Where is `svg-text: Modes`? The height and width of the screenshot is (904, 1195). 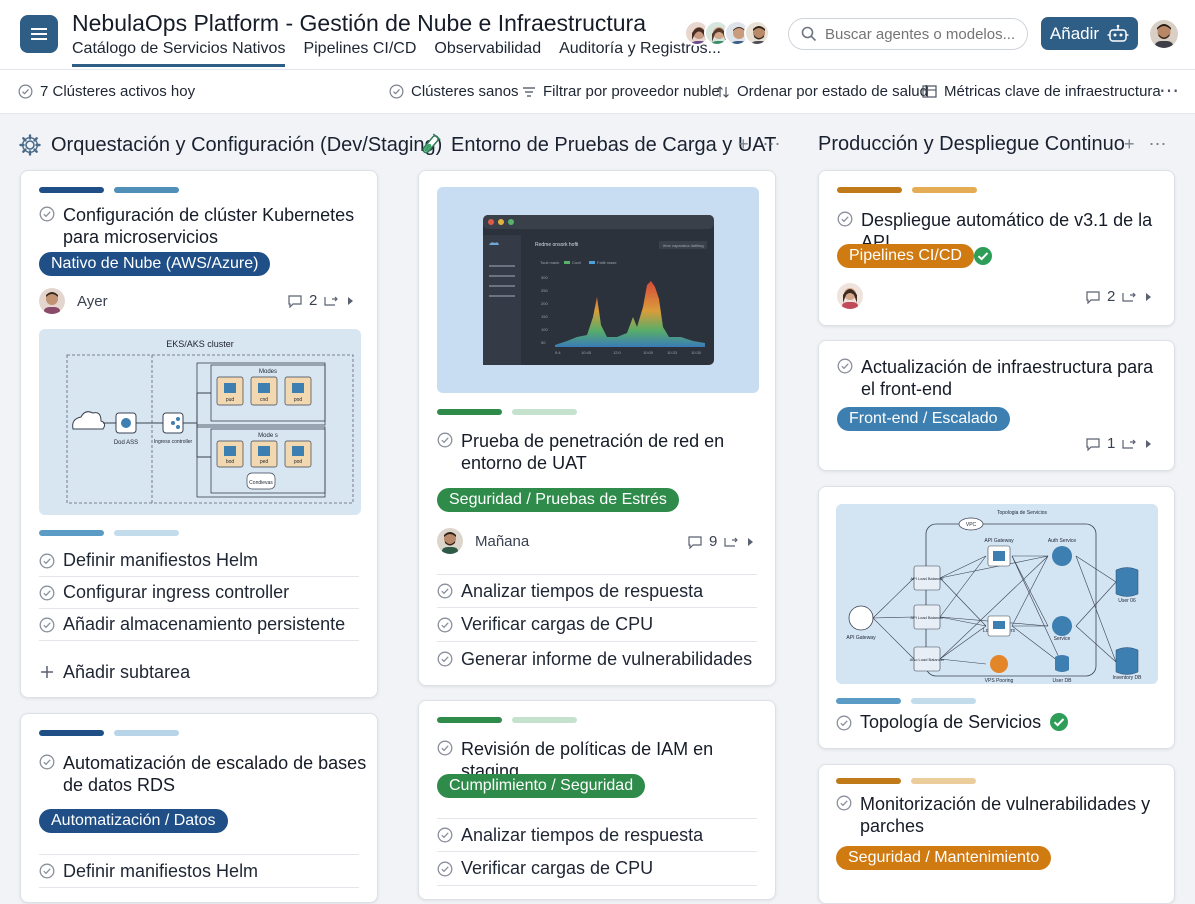 svg-text: Modes is located at coordinates (268, 372).